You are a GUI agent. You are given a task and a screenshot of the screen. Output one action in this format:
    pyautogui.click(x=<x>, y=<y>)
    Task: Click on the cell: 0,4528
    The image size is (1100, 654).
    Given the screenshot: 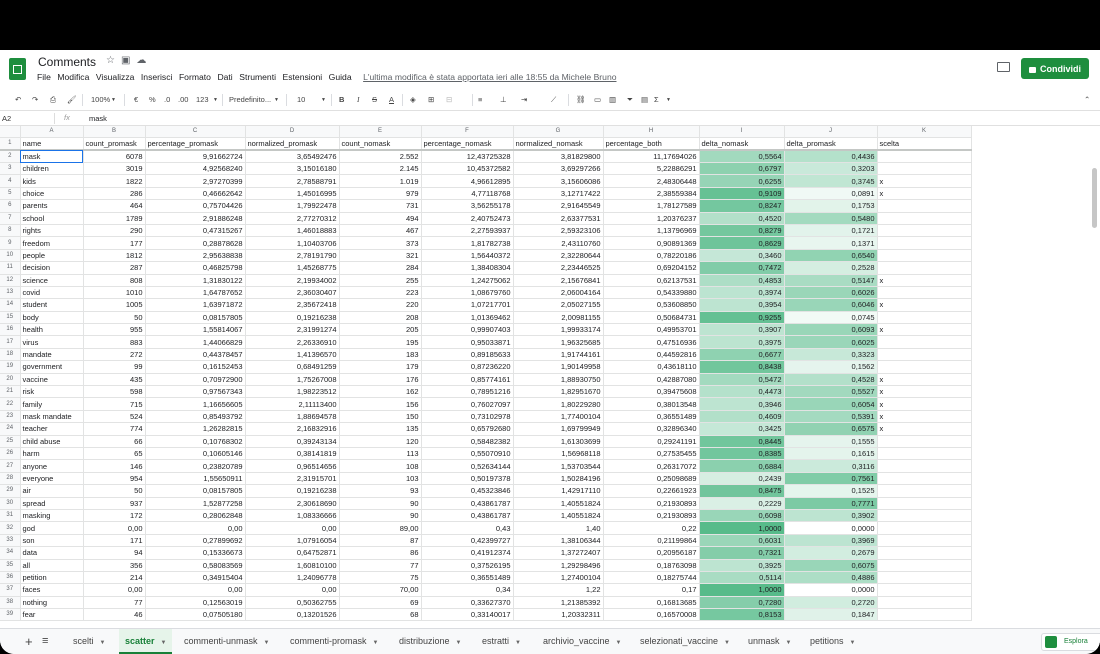 What is the action you would take?
    pyautogui.click(x=831, y=380)
    